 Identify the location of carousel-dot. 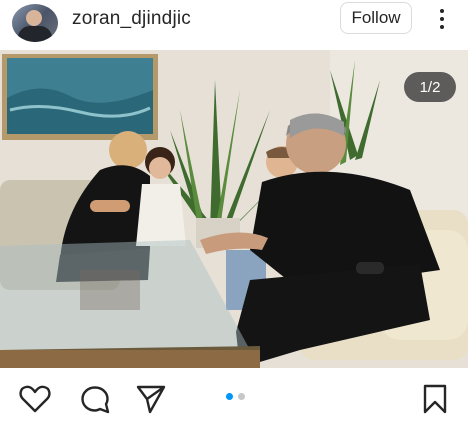
(241, 396).